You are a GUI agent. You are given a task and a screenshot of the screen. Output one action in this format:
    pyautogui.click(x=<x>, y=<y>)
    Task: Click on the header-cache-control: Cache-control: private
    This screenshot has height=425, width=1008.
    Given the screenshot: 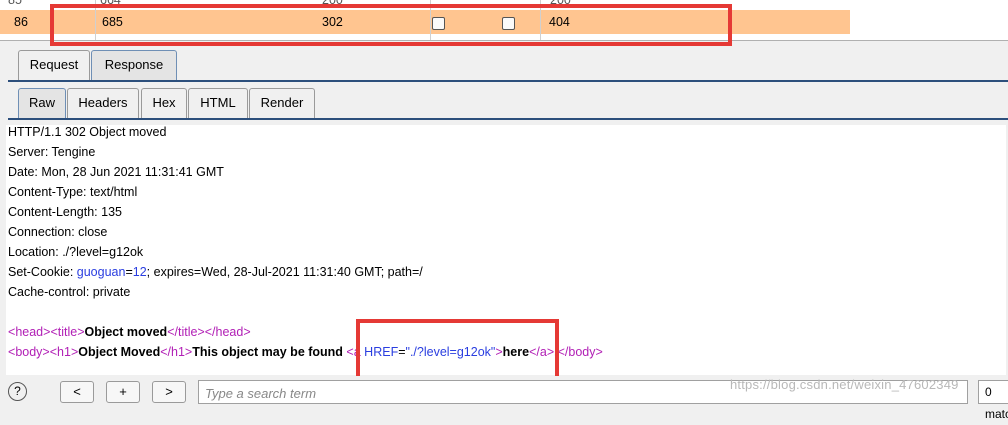 What is the action you would take?
    pyautogui.click(x=69, y=292)
    